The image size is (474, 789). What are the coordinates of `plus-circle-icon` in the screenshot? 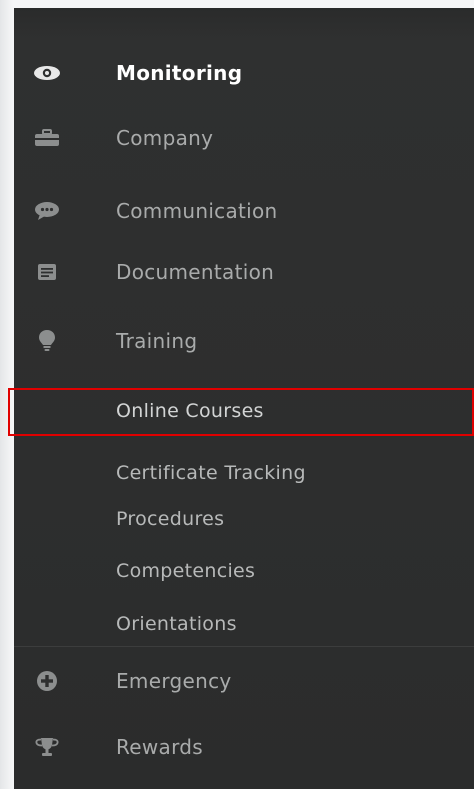 It's located at (47, 681).